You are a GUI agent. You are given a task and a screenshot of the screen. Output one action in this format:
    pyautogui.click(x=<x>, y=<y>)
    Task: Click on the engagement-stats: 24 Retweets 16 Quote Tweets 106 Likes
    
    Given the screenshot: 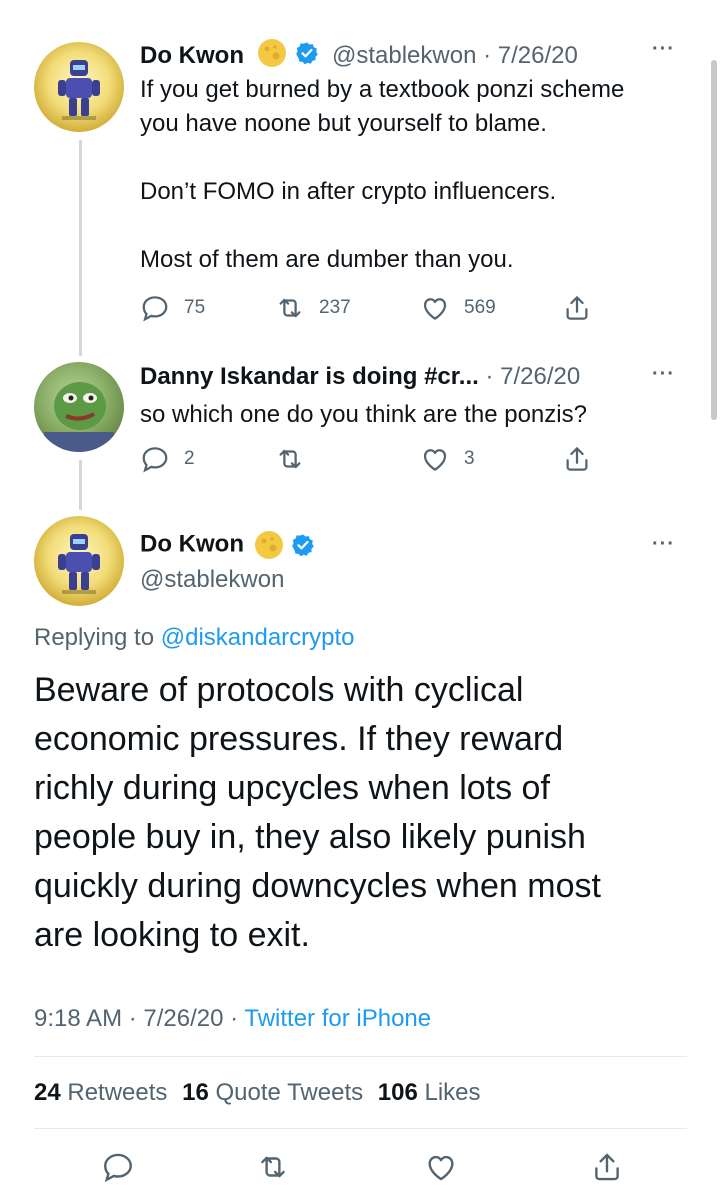 What is the action you would take?
    pyautogui.click(x=257, y=1093)
    